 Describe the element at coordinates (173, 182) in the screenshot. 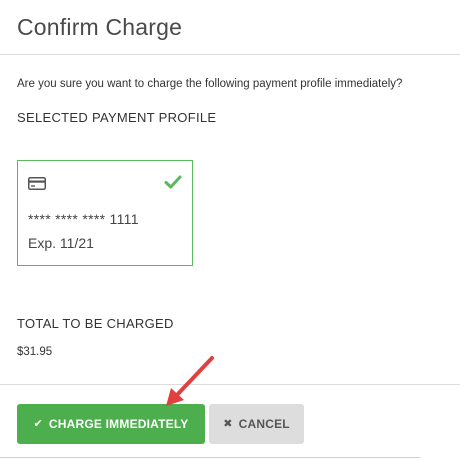

I see `selected-checkmark-icon` at that location.